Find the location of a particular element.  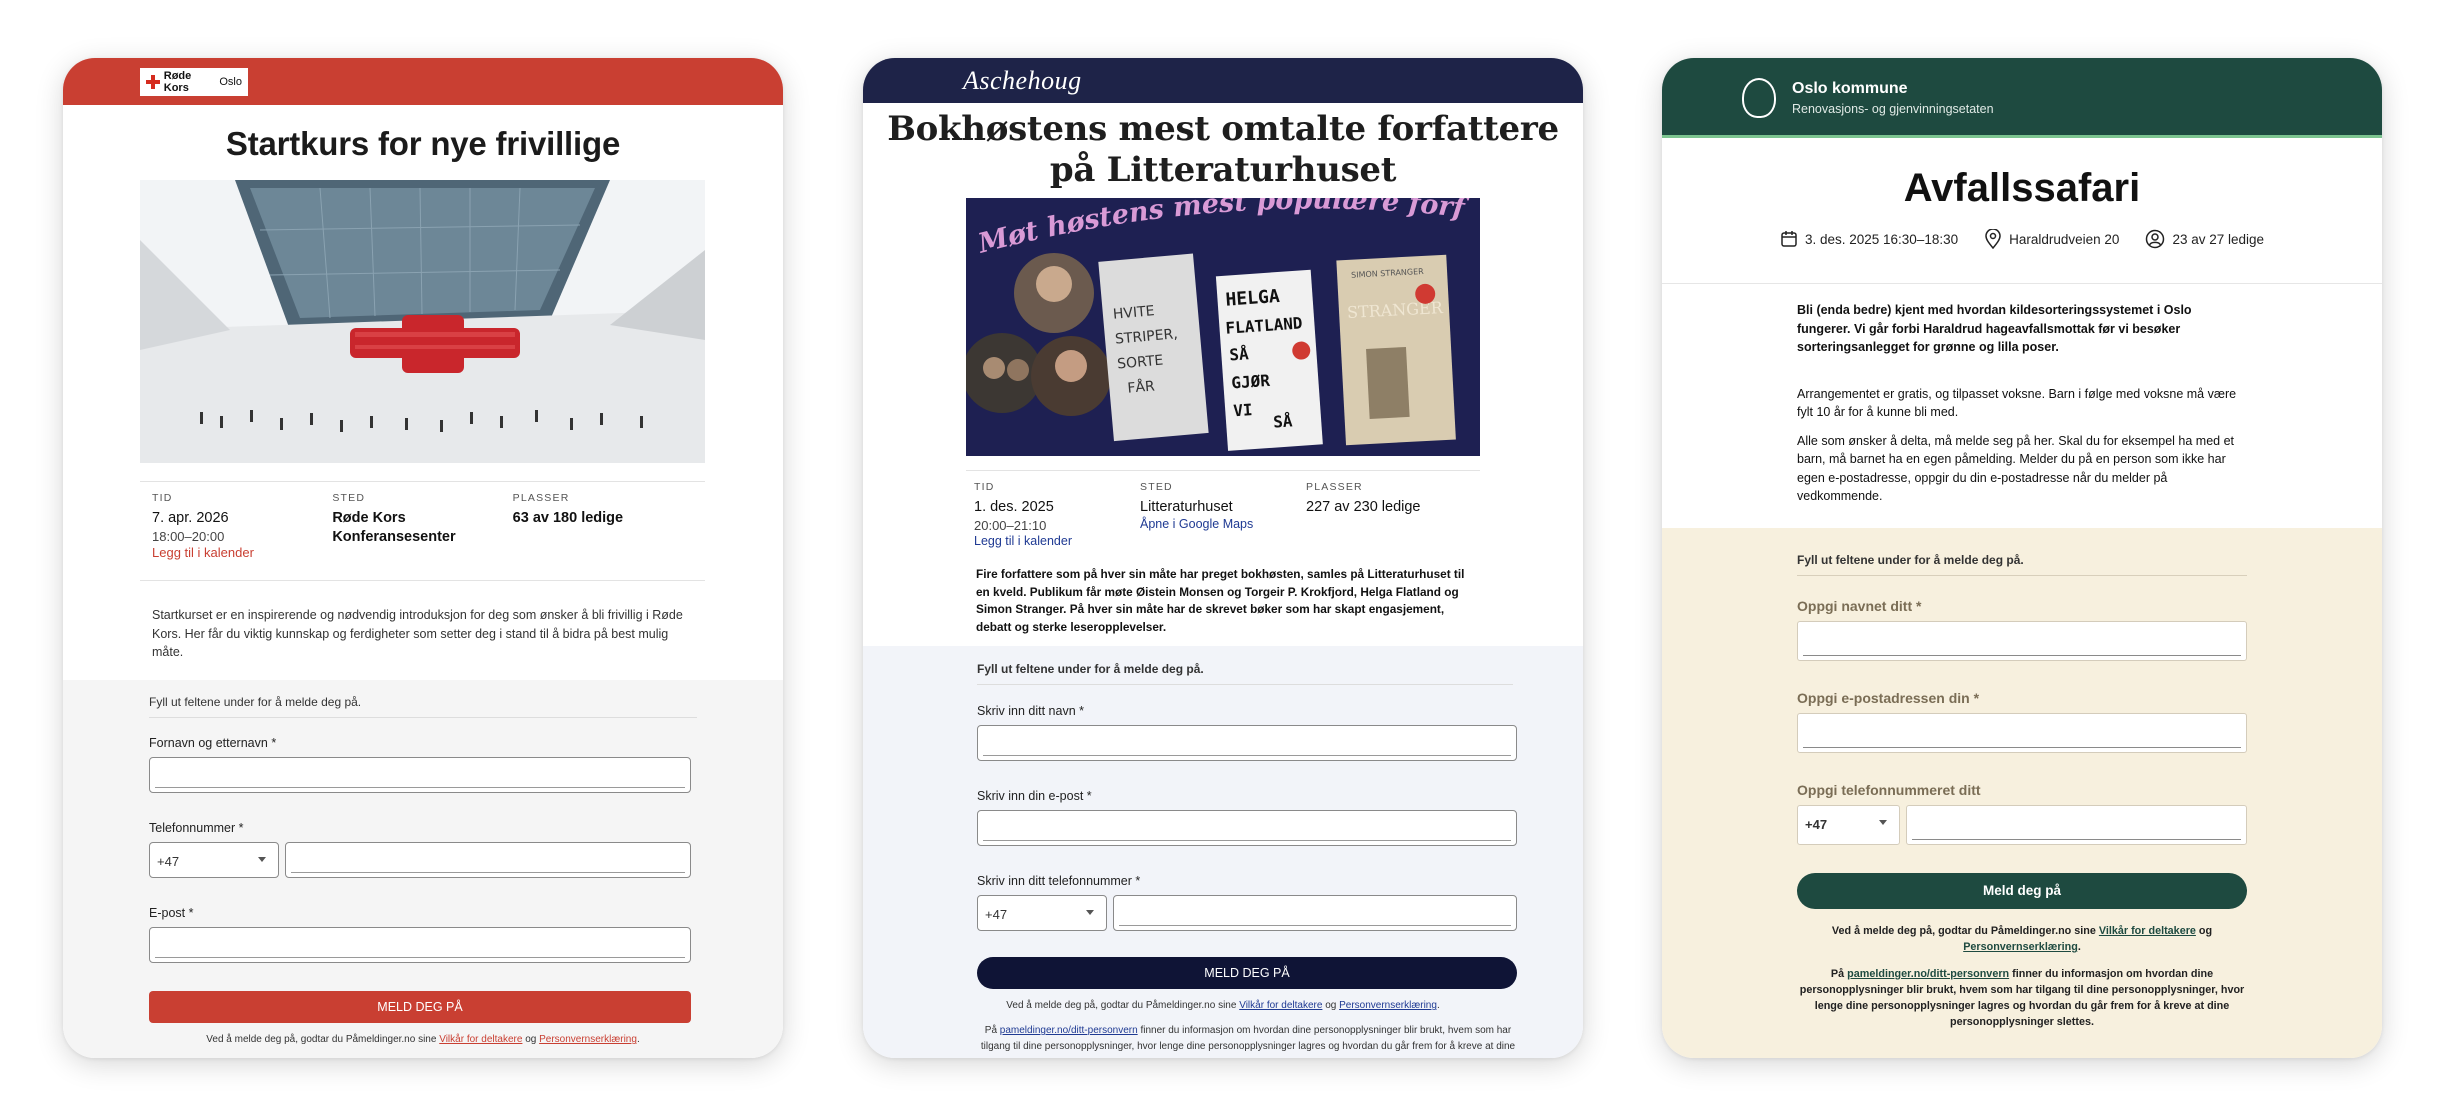

seats-available: 23 av 27 ledige is located at coordinates (2218, 239).